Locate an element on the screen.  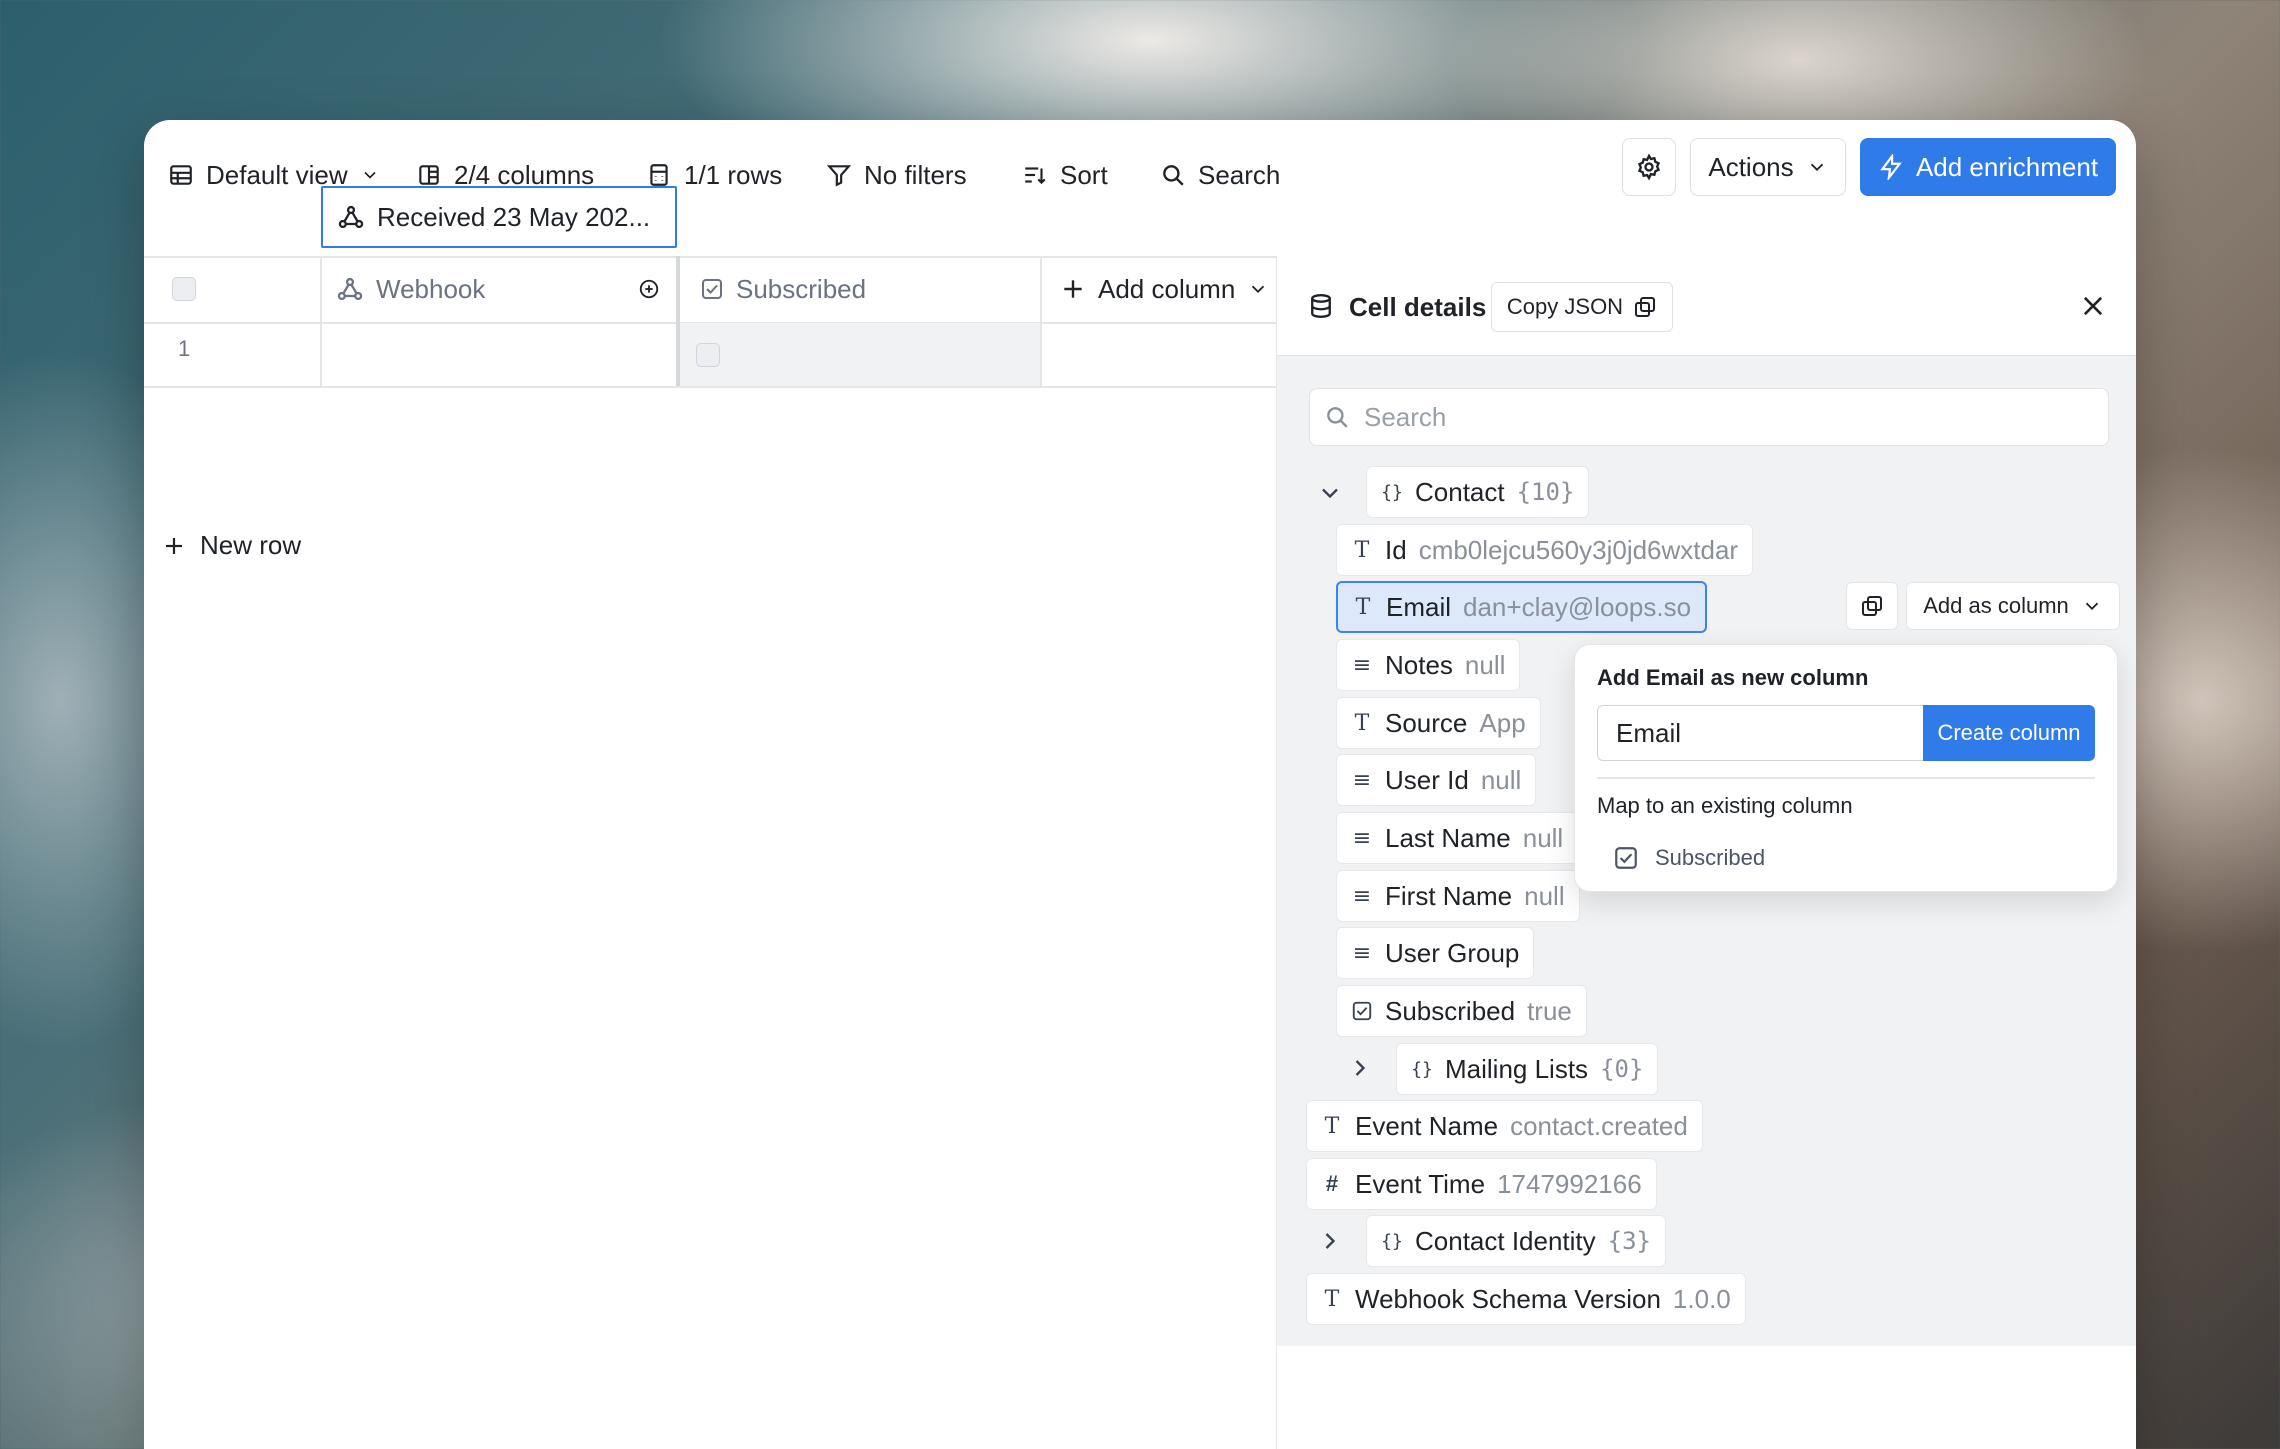
subscribed-checkbox is located at coordinates (708, 355).